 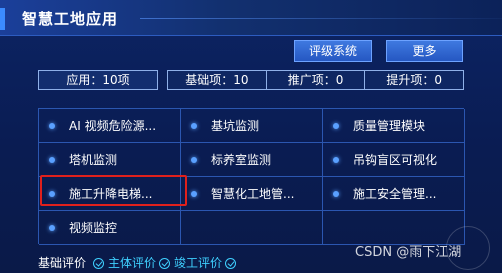 What do you see at coordinates (321, 18) in the screenshot?
I see `title-divider` at bounding box center [321, 18].